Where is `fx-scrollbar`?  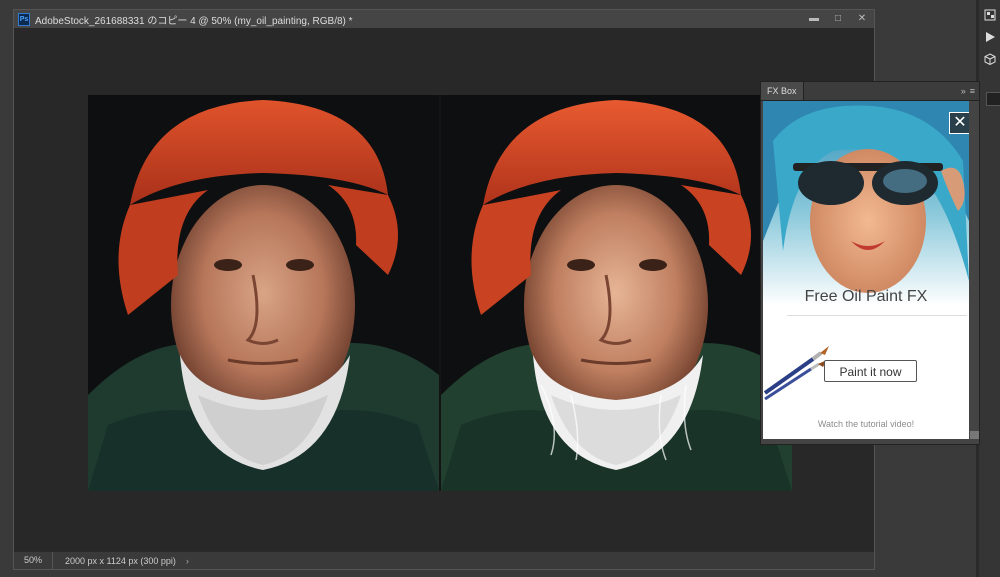 fx-scrollbar is located at coordinates (974, 270).